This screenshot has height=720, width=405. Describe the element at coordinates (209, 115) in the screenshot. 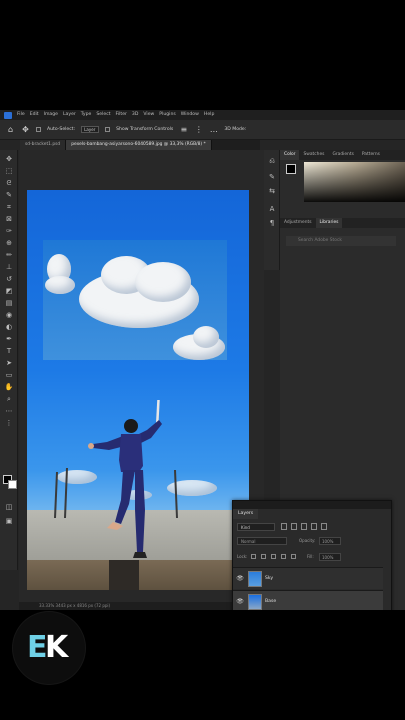

I see `menu-help: Help` at that location.